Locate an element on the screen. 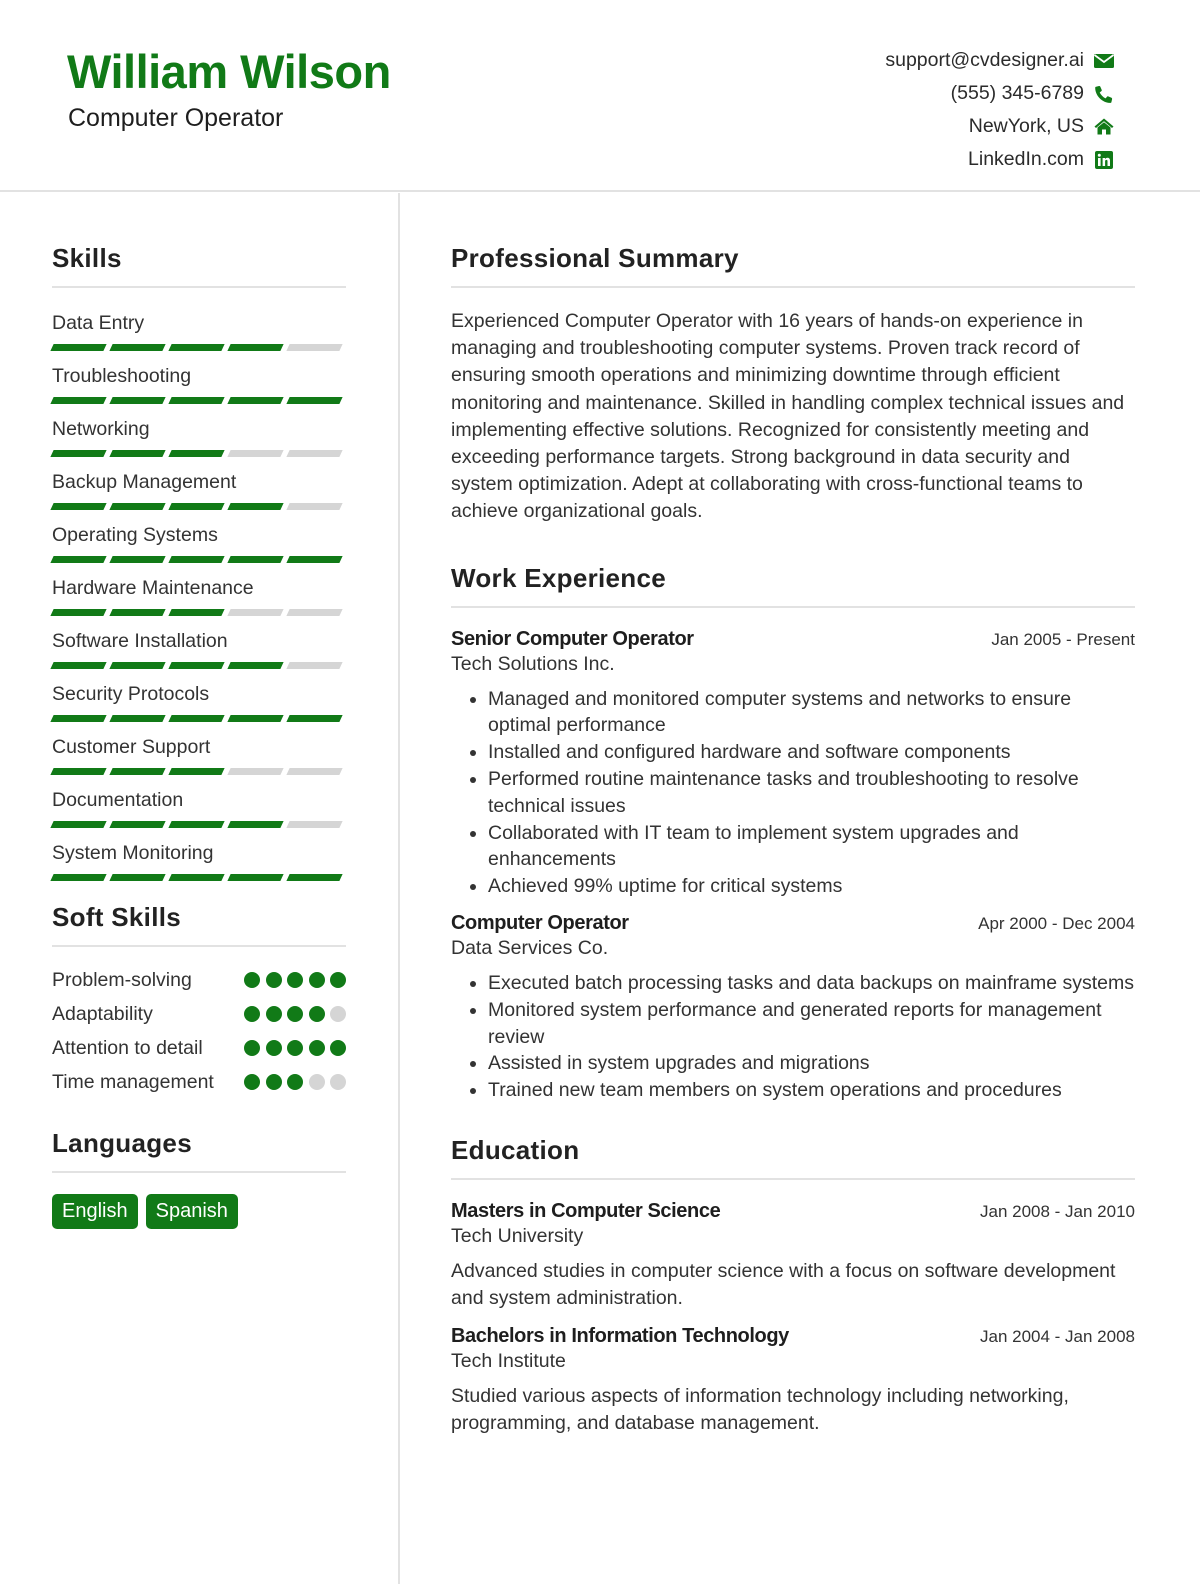 The height and width of the screenshot is (1584, 1200). contact-email: support@cvdesigner.ai is located at coordinates (999, 60).